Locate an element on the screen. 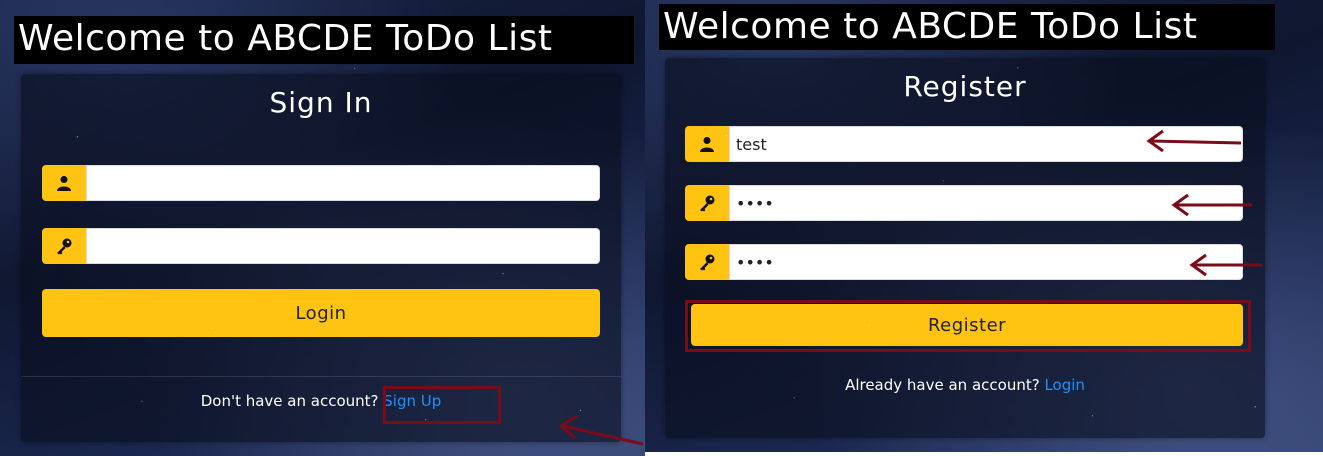 This screenshot has width=1323, height=456. register-confirm-input is located at coordinates (986, 262).